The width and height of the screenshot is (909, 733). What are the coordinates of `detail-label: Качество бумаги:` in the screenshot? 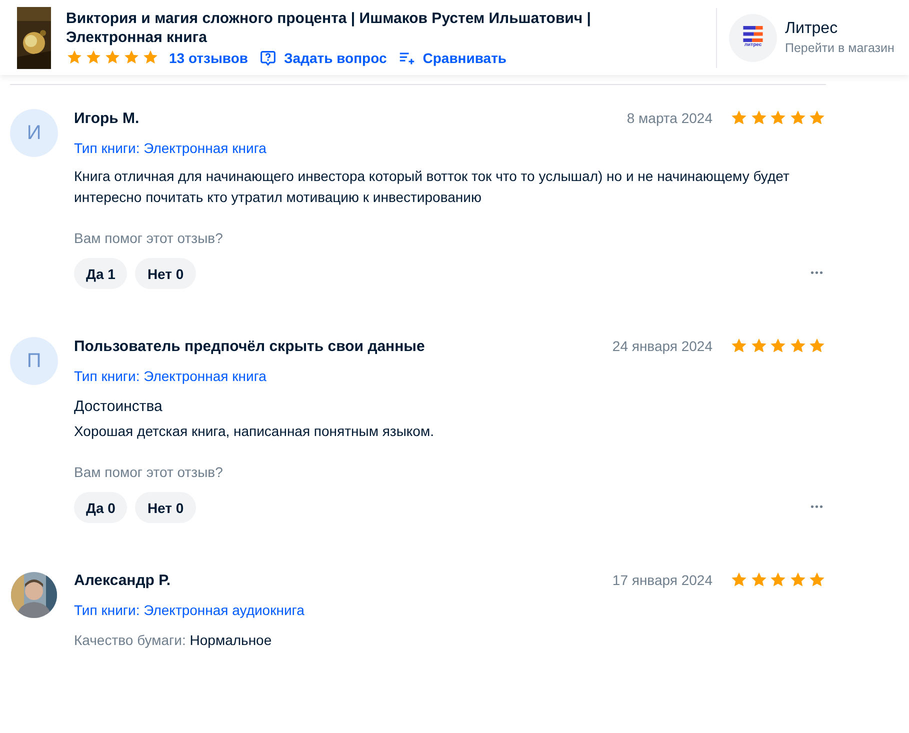 It's located at (130, 640).